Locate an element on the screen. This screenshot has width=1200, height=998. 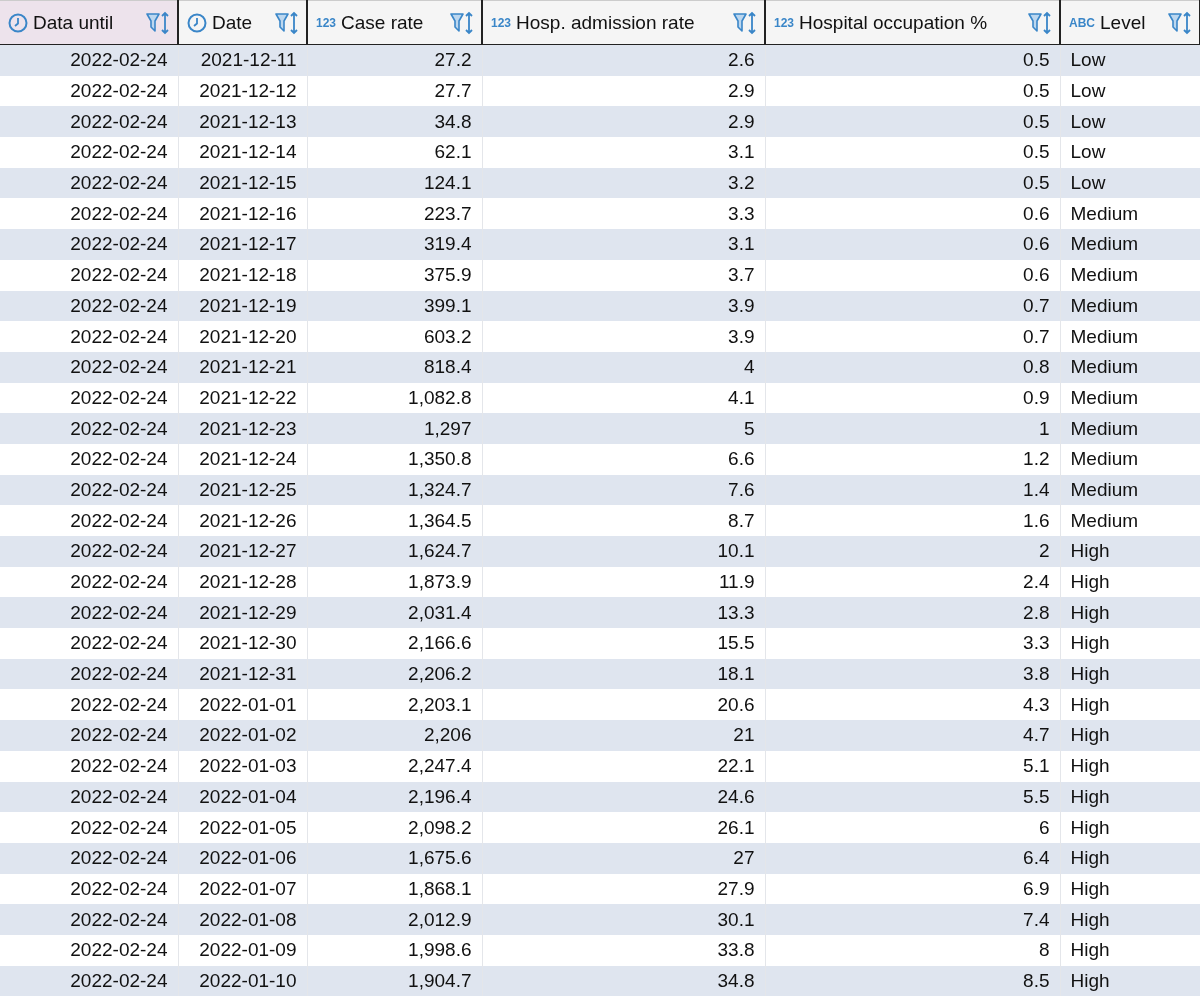
column-header: 123 Hosp. admission rate is located at coordinates (623, 22).